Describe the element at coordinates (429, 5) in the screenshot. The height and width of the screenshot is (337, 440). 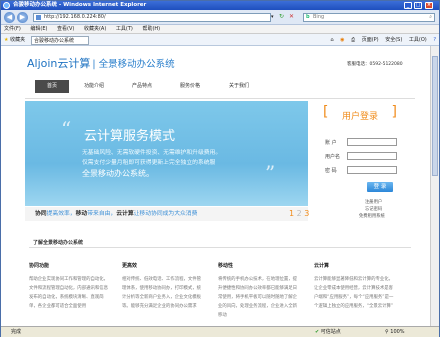
I see `close-button: ×` at that location.